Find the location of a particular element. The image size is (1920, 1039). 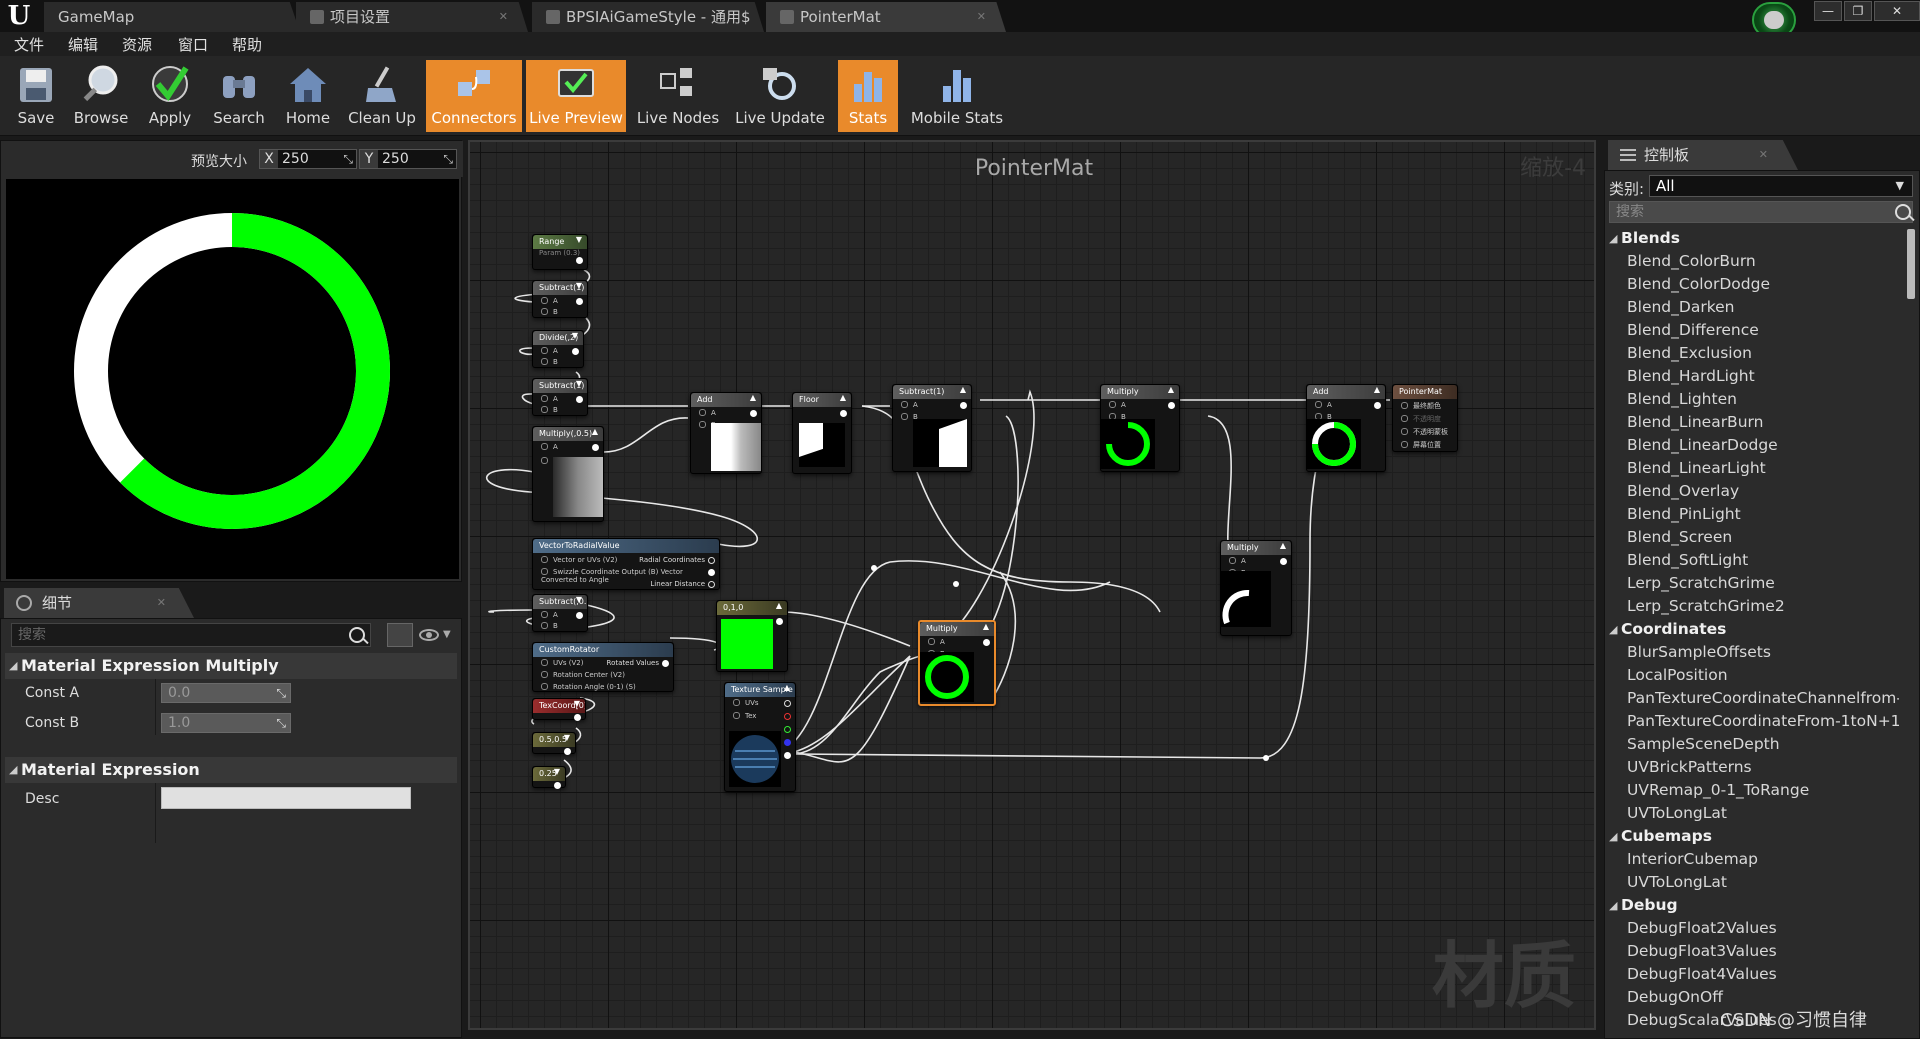

tab-pointermat: PointerMat ✕ is located at coordinates (886, 17).